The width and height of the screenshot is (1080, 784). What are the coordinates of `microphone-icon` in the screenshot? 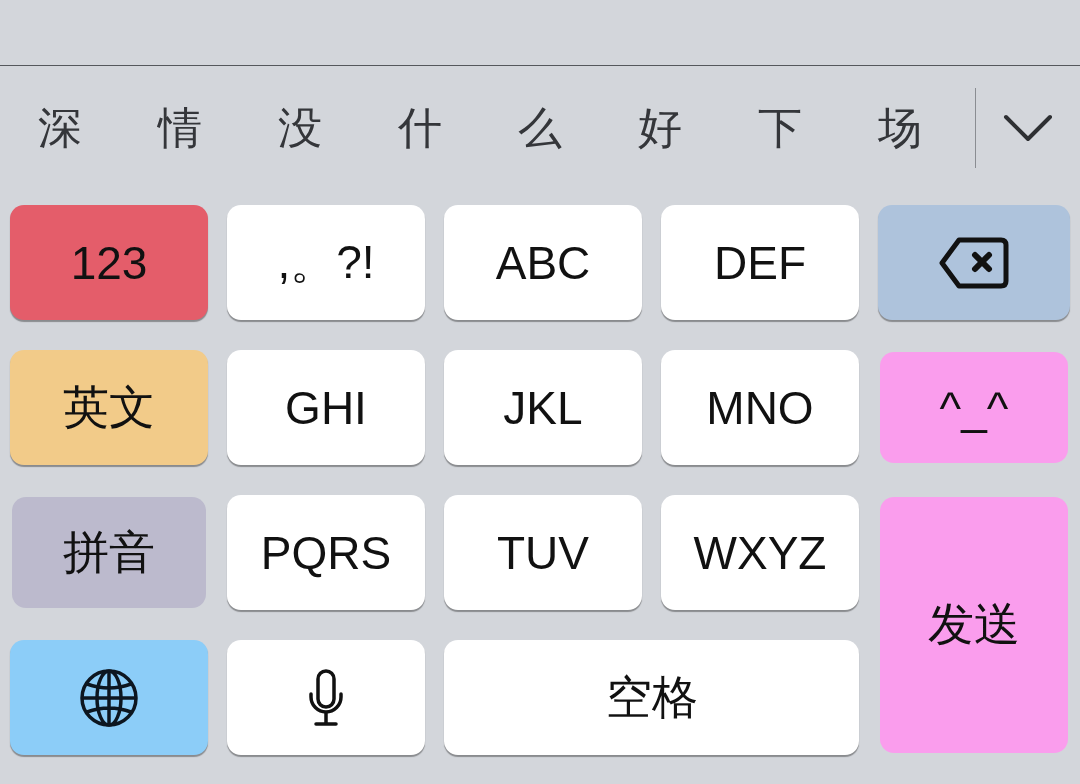 It's located at (326, 697).